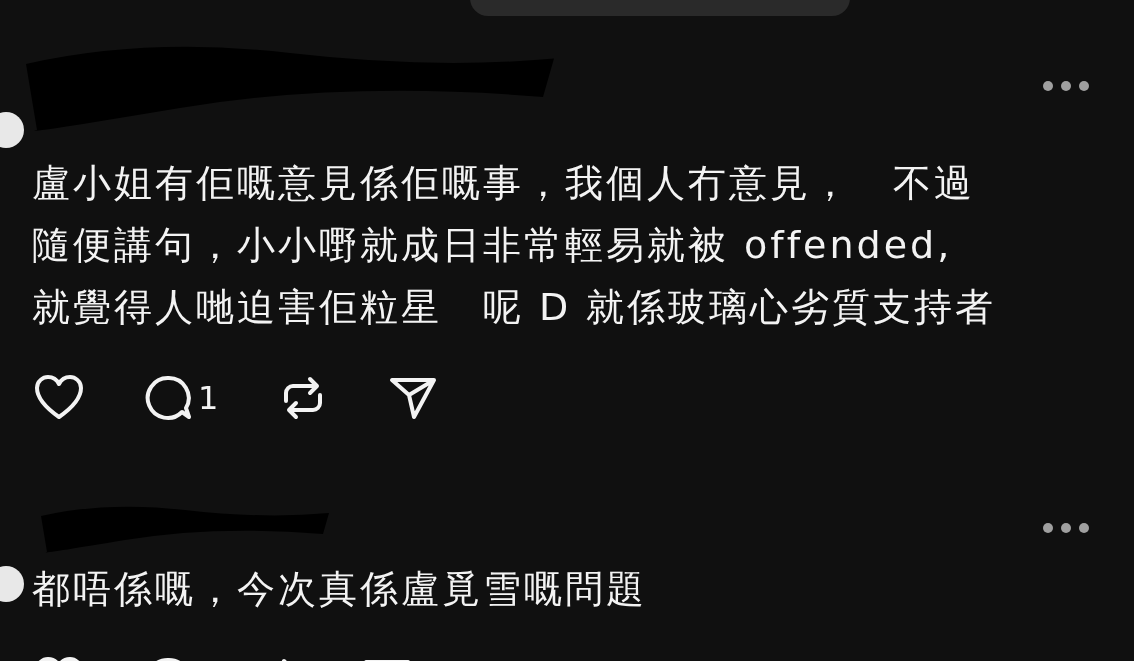 The height and width of the screenshot is (661, 1134). Describe the element at coordinates (168, 398) in the screenshot. I see `comment-icon` at that location.